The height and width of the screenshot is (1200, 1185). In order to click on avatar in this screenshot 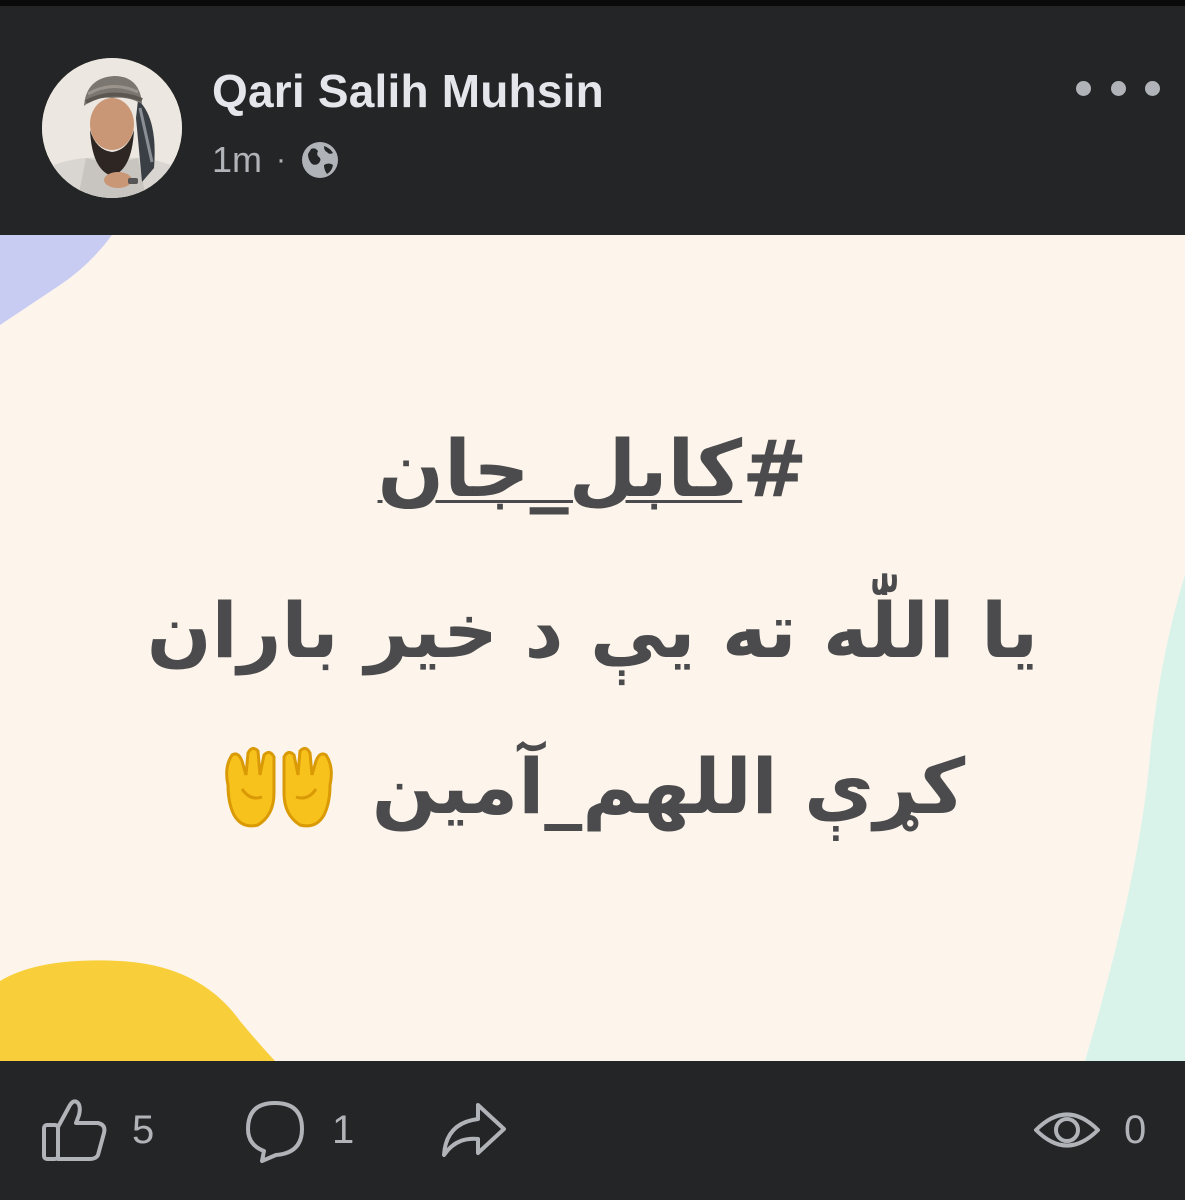, I will do `click(112, 128)`.